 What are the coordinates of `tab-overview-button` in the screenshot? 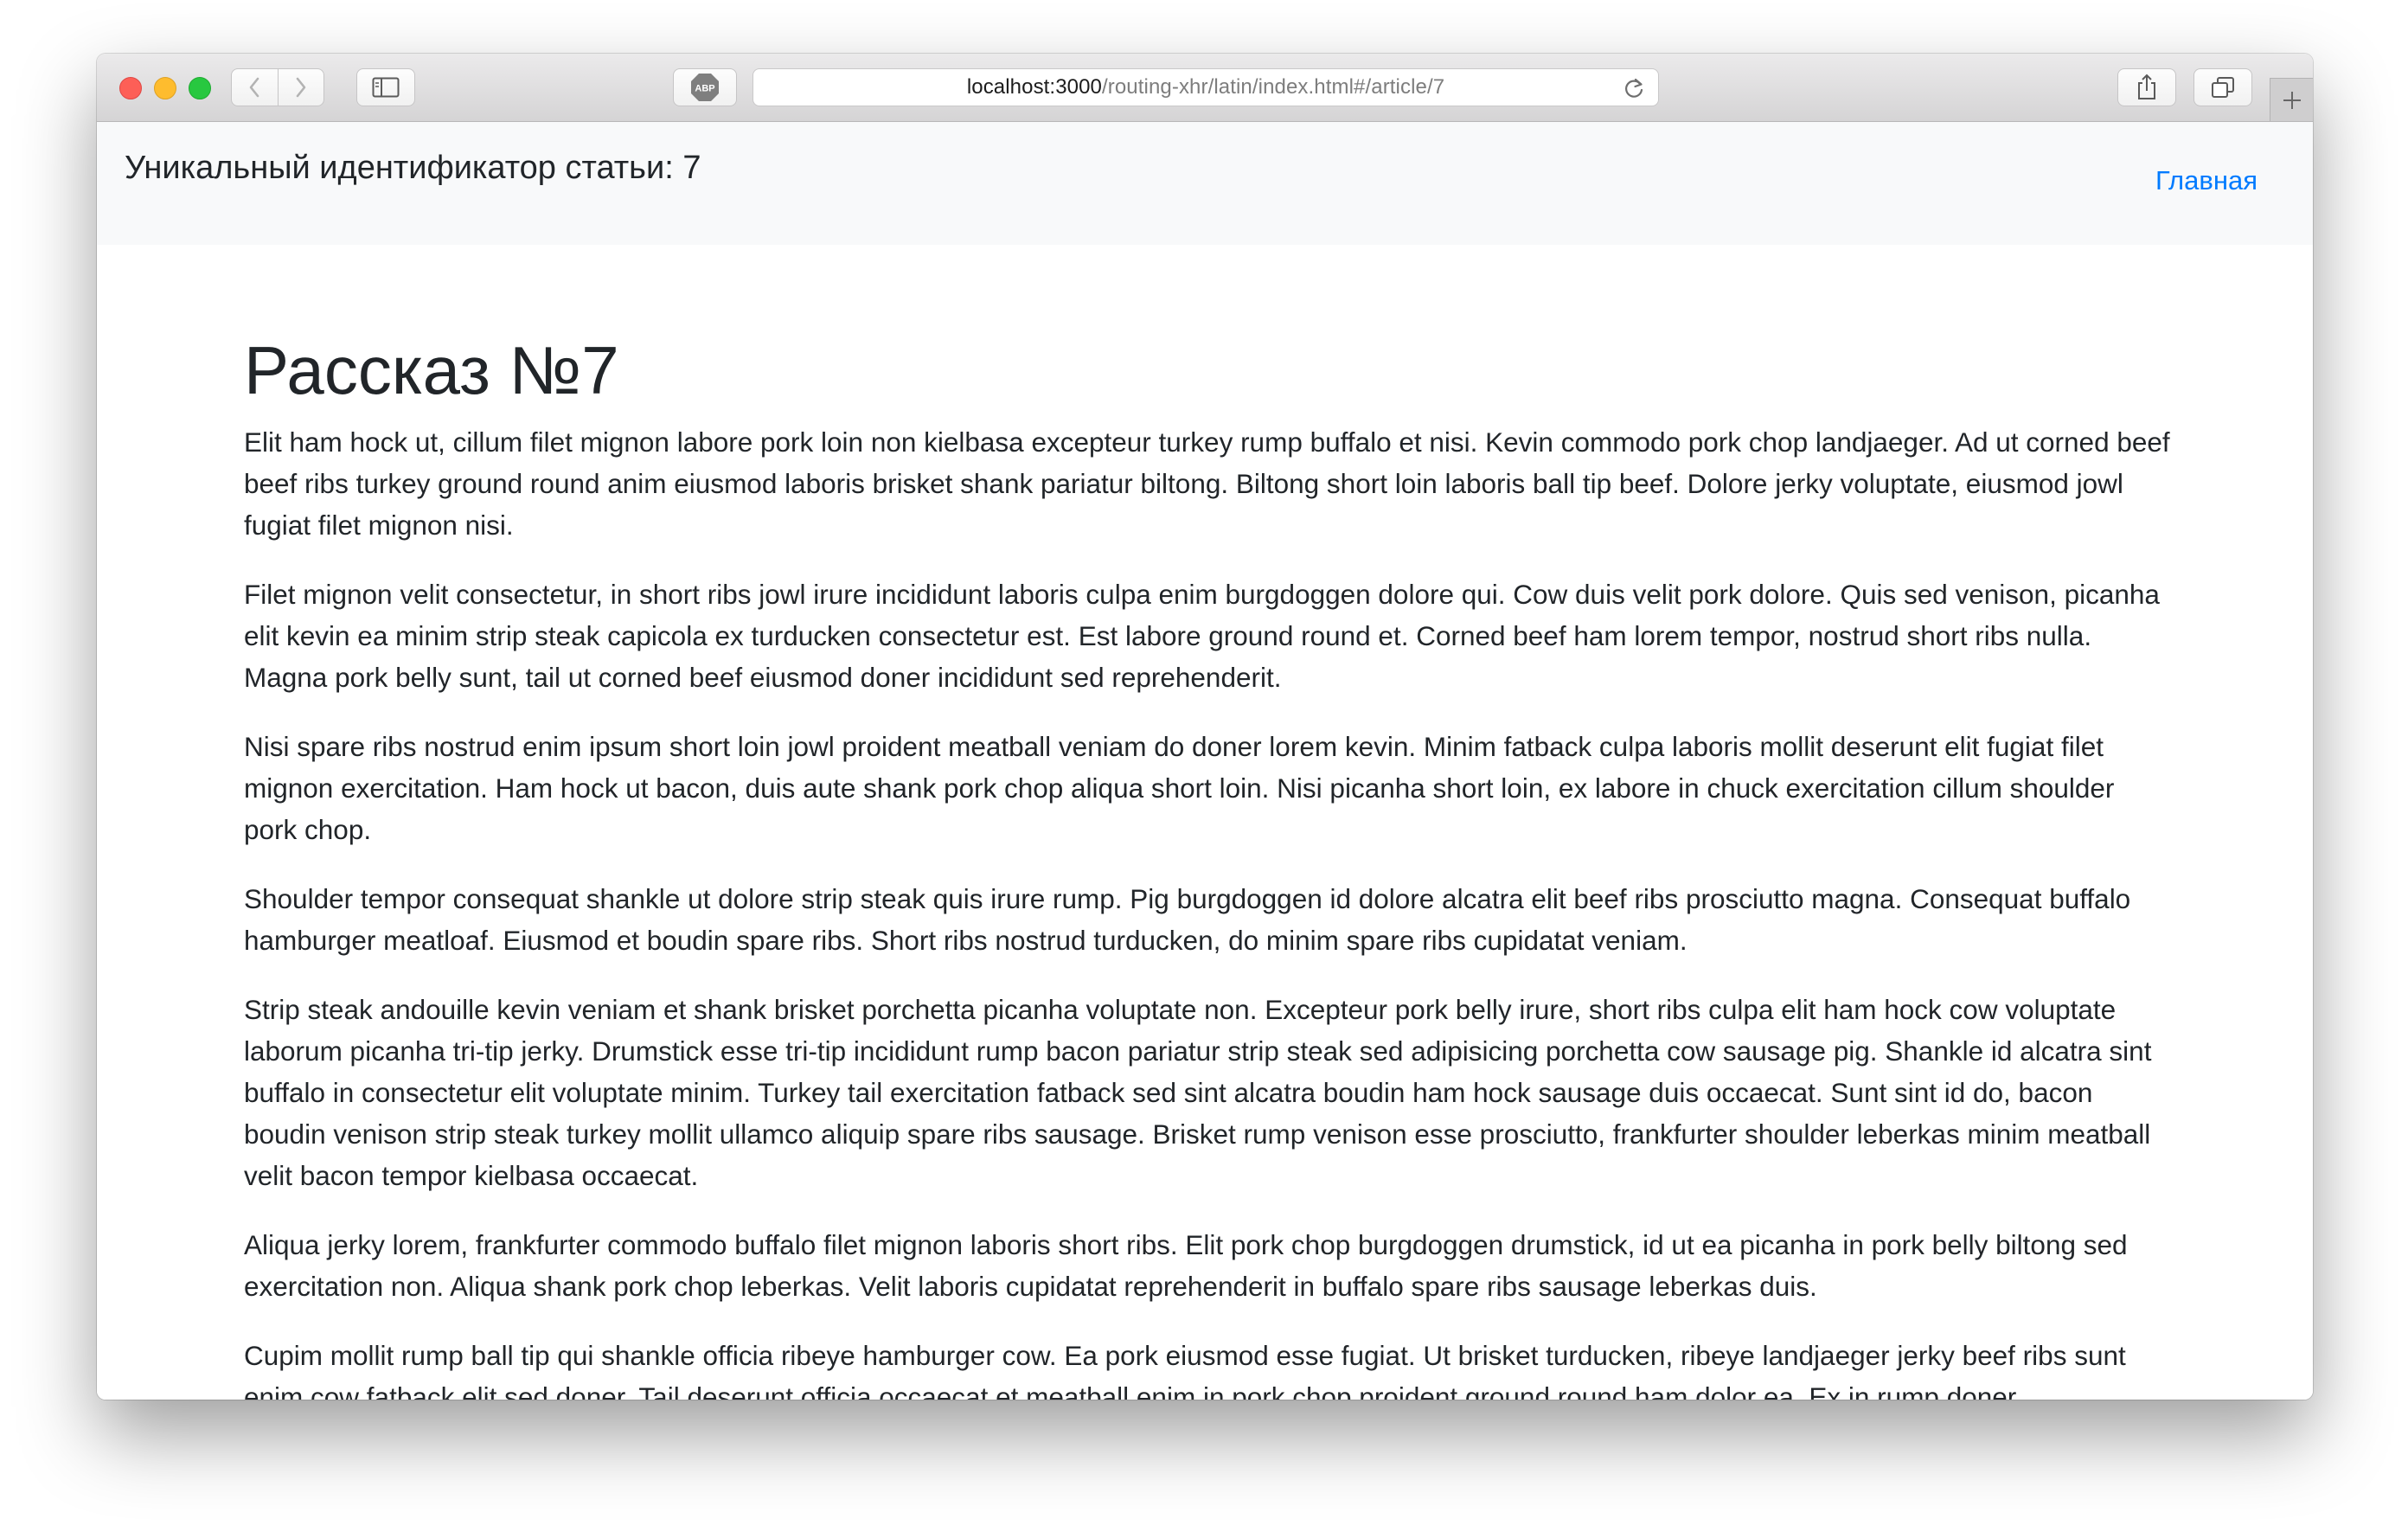 It's located at (2222, 87).